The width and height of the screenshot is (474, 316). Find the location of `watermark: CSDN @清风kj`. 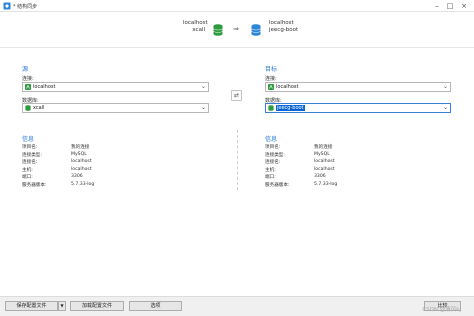

watermark: CSDN @清风kj is located at coordinates (441, 310).